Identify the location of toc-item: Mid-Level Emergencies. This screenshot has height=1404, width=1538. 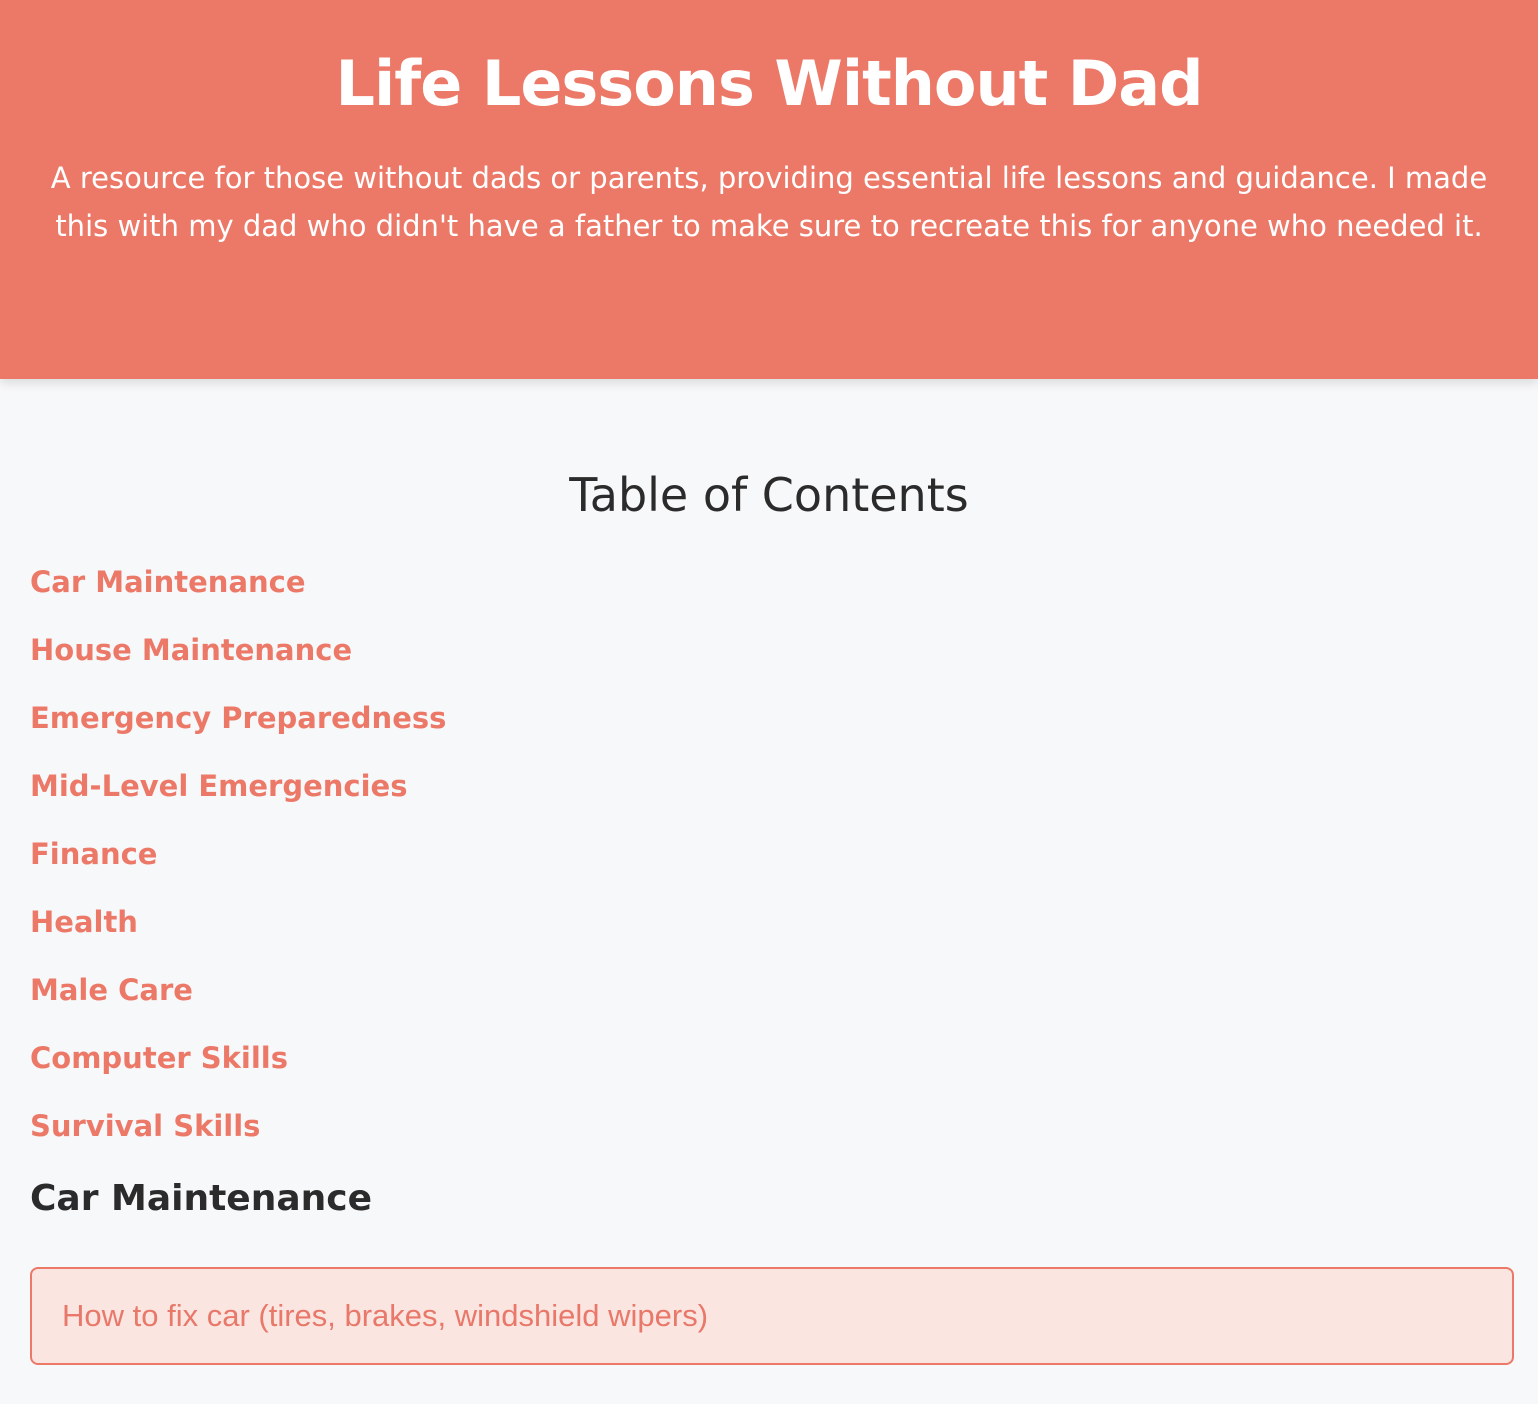
(769, 803).